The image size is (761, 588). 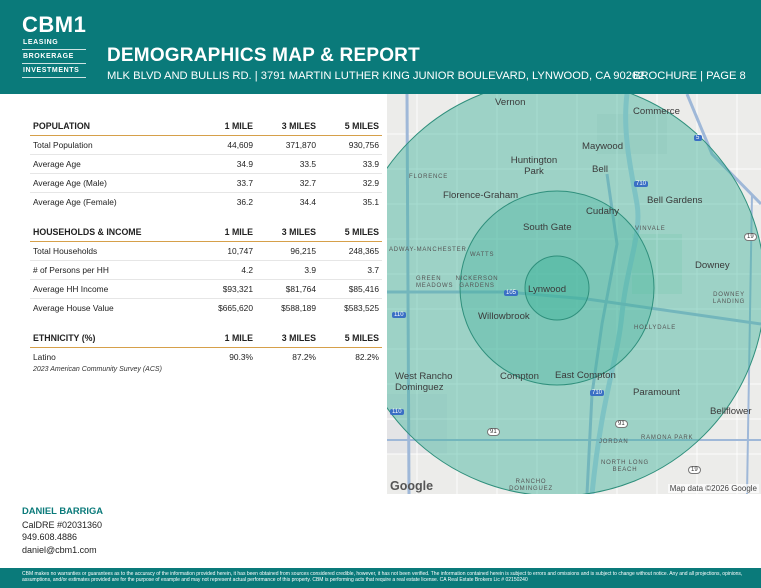 What do you see at coordinates (287, 183) in the screenshot?
I see `table-cell: 32.7` at bounding box center [287, 183].